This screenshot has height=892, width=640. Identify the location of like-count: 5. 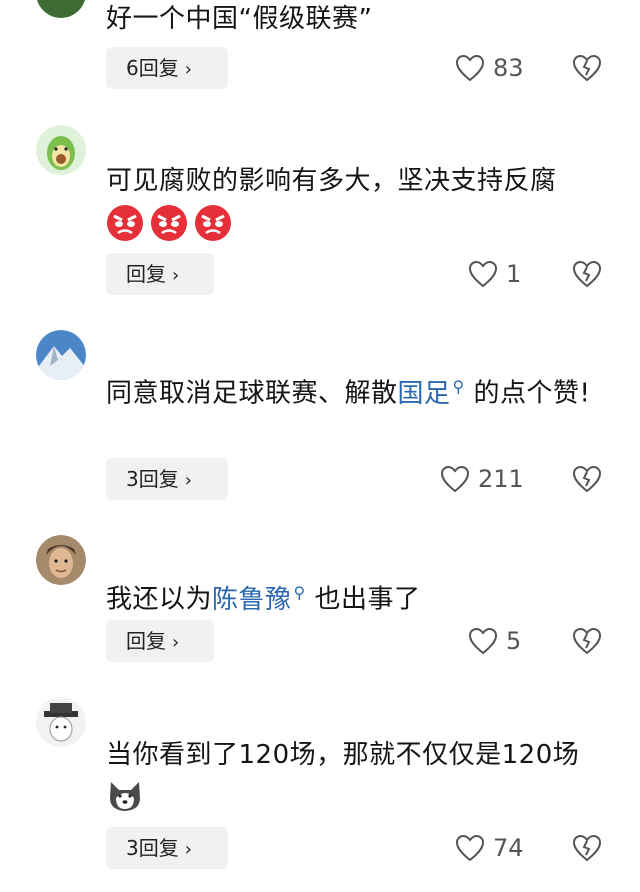
(514, 641).